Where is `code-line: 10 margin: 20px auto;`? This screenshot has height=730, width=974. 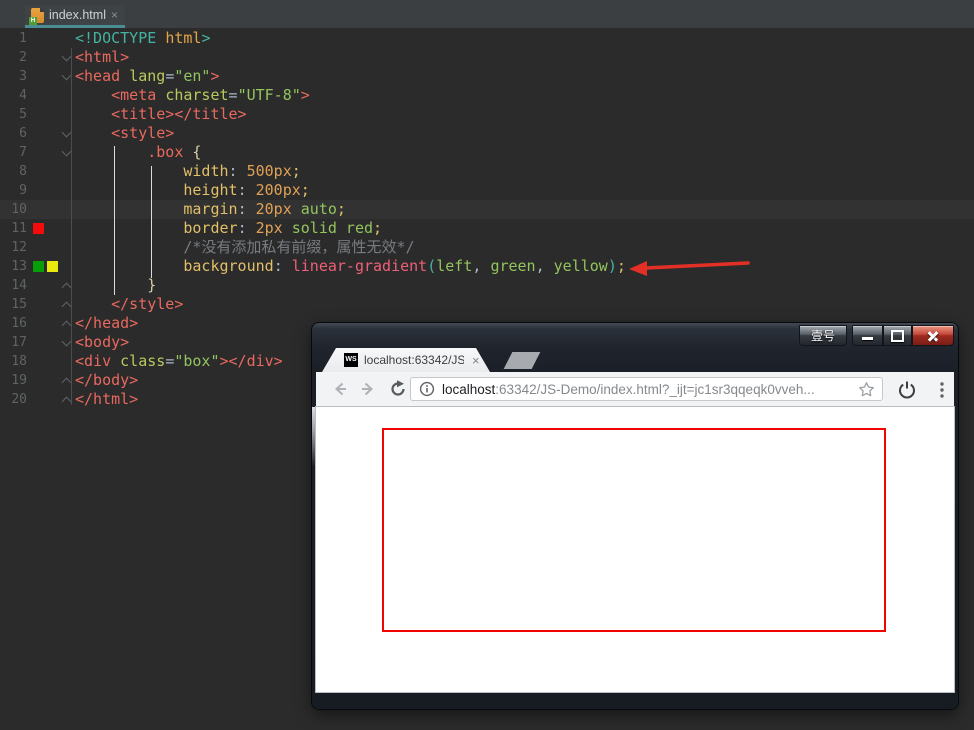
code-line: 10 margin: 20px auto; is located at coordinates (487, 209).